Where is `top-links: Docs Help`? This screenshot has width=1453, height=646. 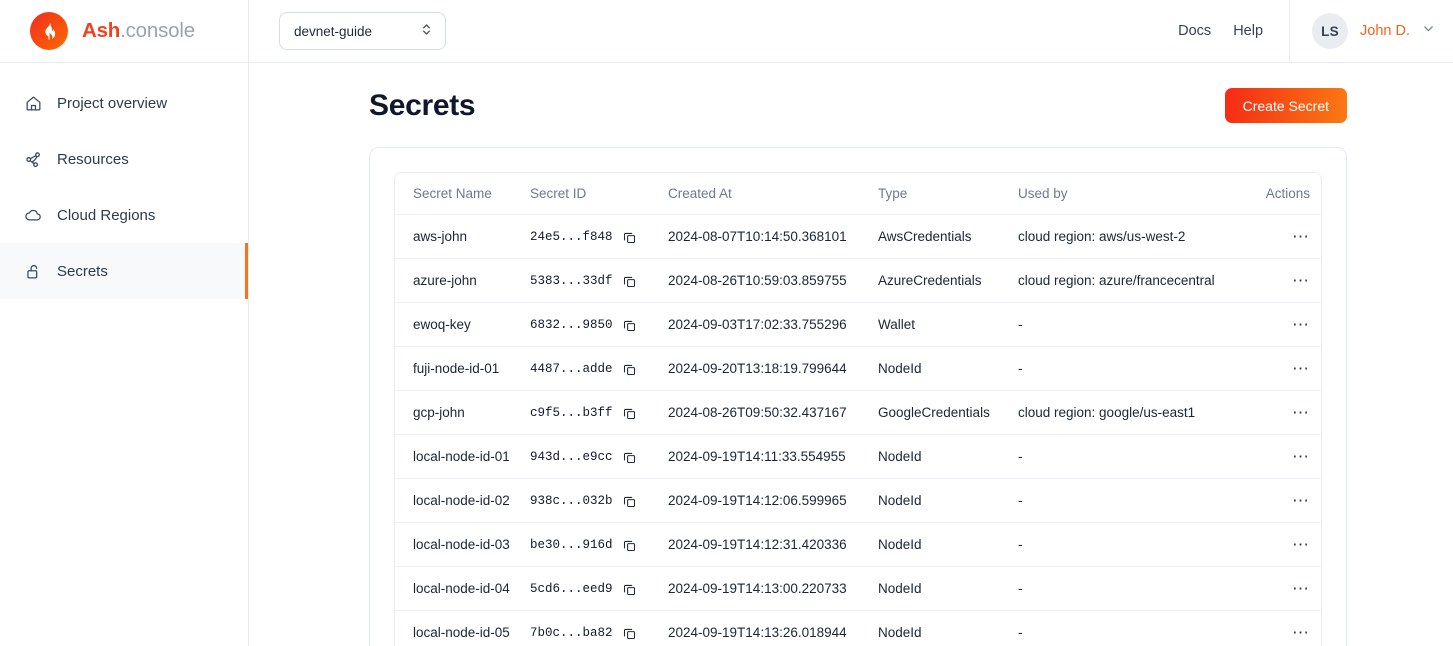 top-links: Docs Help is located at coordinates (1234, 31).